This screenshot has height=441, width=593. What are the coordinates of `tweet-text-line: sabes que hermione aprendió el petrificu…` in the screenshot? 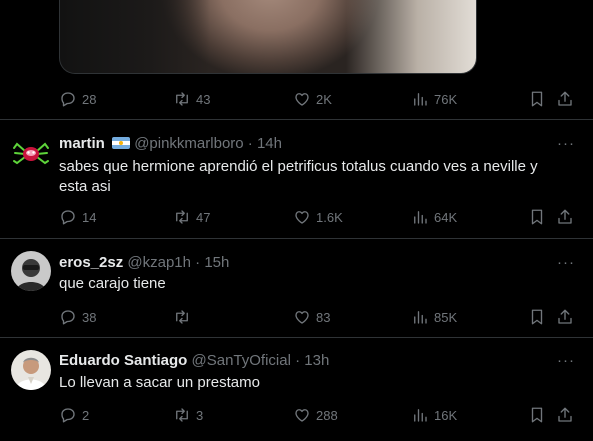 It's located at (298, 166).